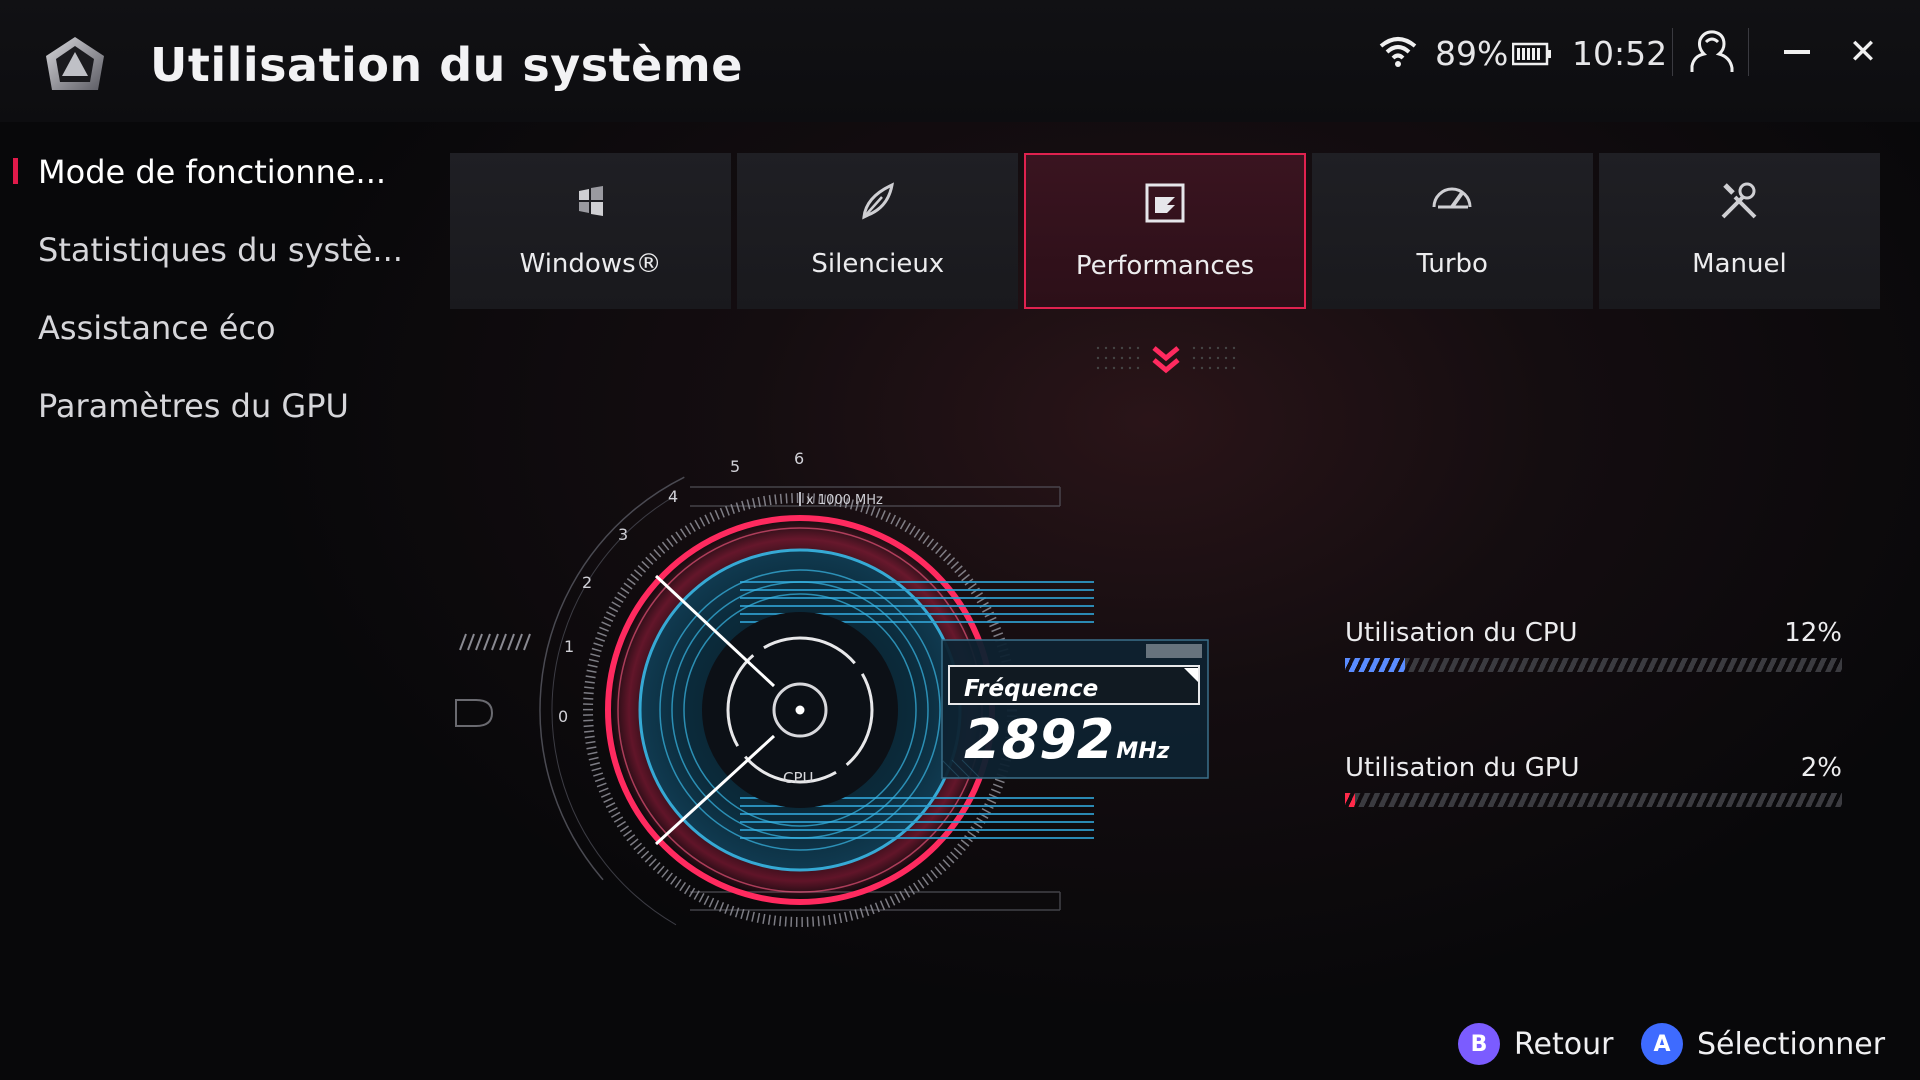 The width and height of the screenshot is (1920, 1080). Describe the element at coordinates (1375, 665) in the screenshot. I see `cpu-usage-bar-fill` at that location.